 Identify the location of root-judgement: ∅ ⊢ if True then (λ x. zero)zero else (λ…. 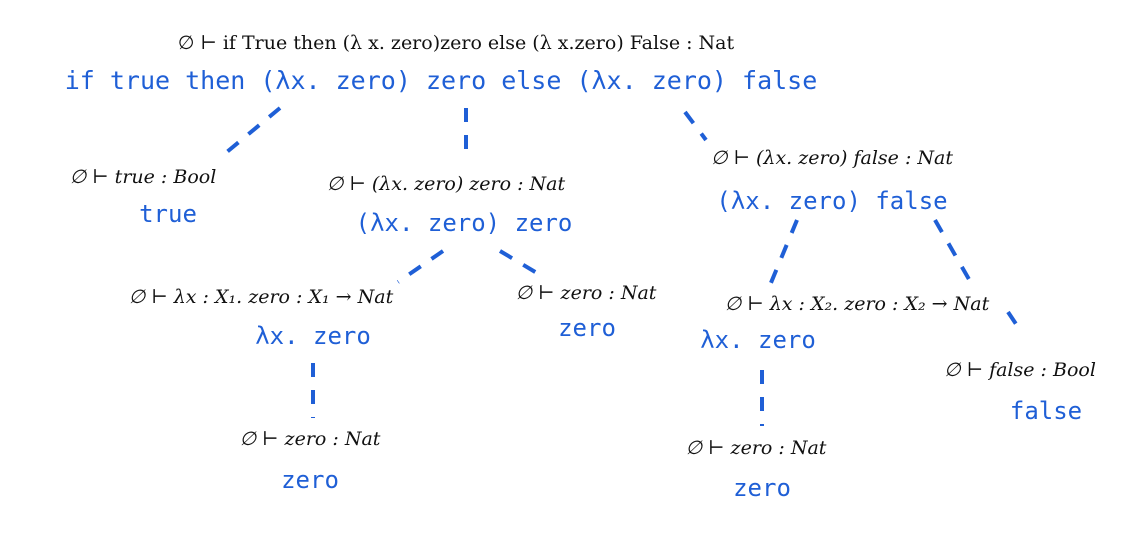
(456, 43).